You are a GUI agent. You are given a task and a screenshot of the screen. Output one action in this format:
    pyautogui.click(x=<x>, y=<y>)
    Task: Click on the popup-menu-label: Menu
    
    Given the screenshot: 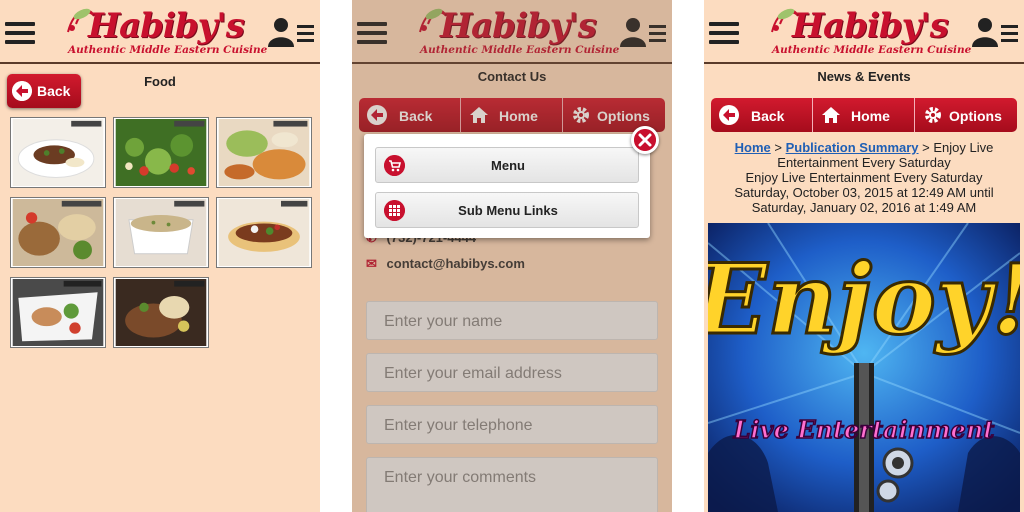 What is the action you would take?
    pyautogui.click(x=508, y=165)
    